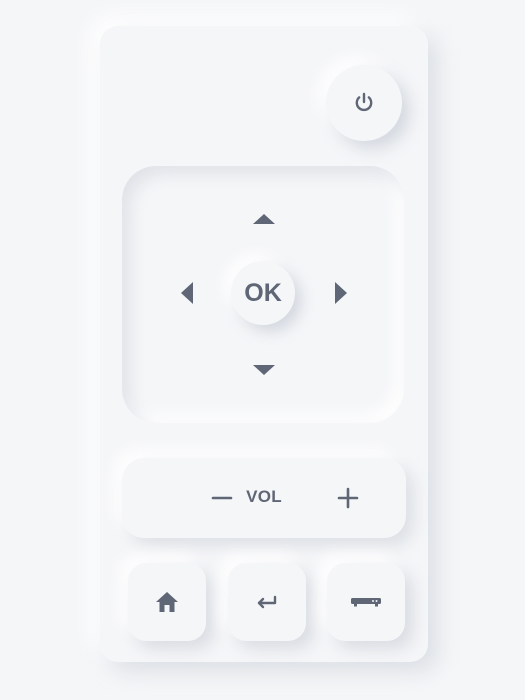 This screenshot has width=525, height=700. I want to click on home-button, so click(167, 602).